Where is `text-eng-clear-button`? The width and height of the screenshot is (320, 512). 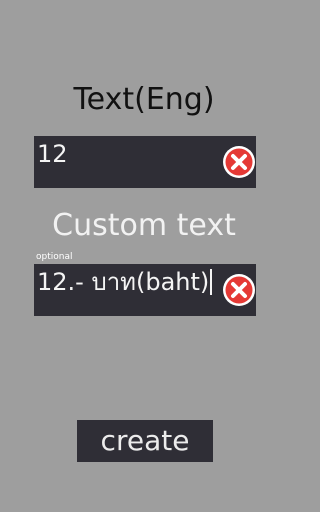
text-eng-clear-button is located at coordinates (239, 162).